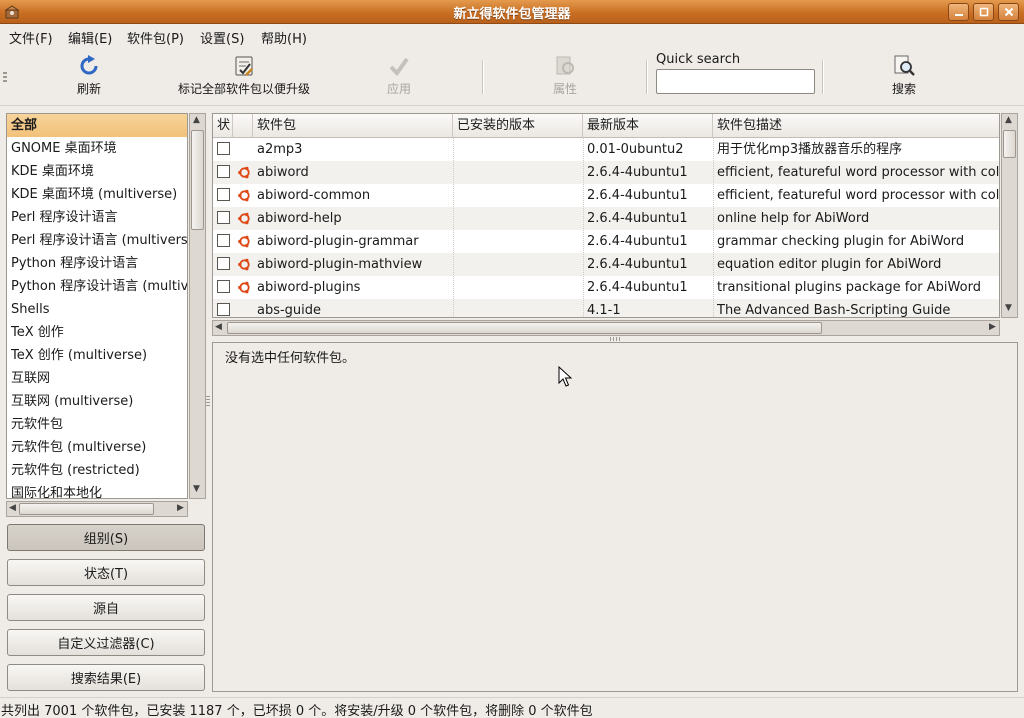 The width and height of the screenshot is (1024, 718). I want to click on column-installed-version: 已安装的版本, so click(518, 126).